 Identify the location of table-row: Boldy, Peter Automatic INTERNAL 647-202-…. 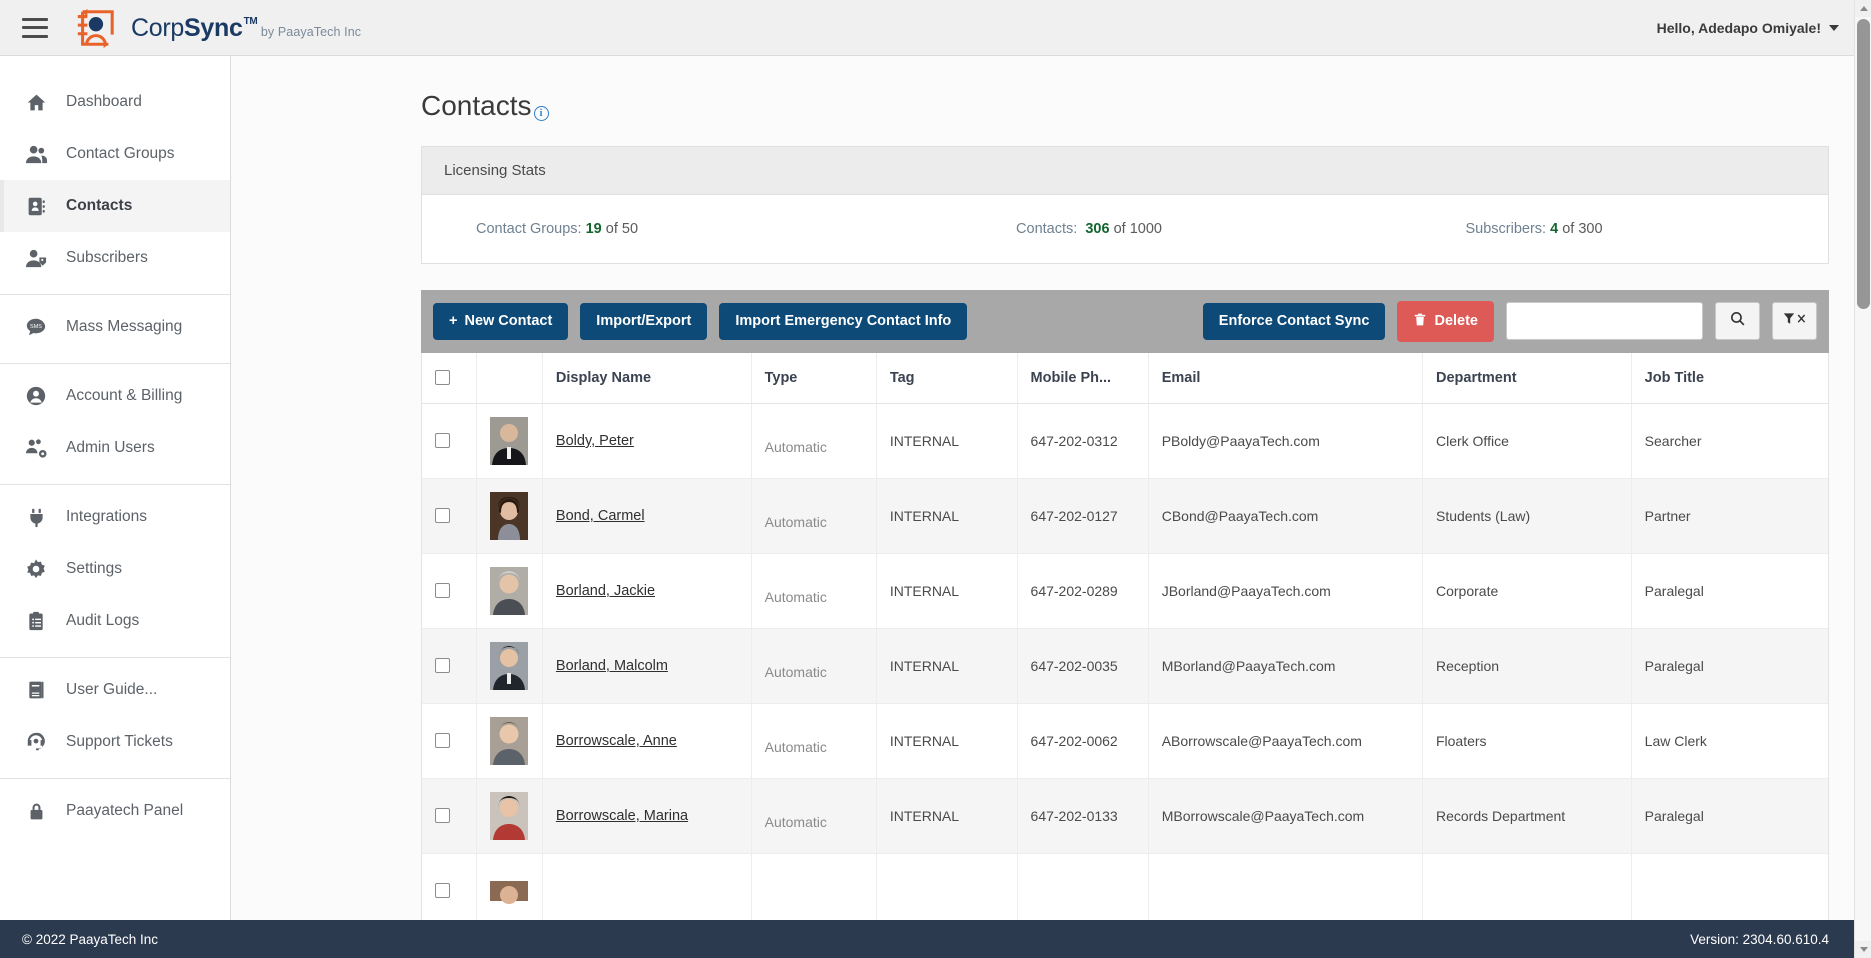
(1125, 441).